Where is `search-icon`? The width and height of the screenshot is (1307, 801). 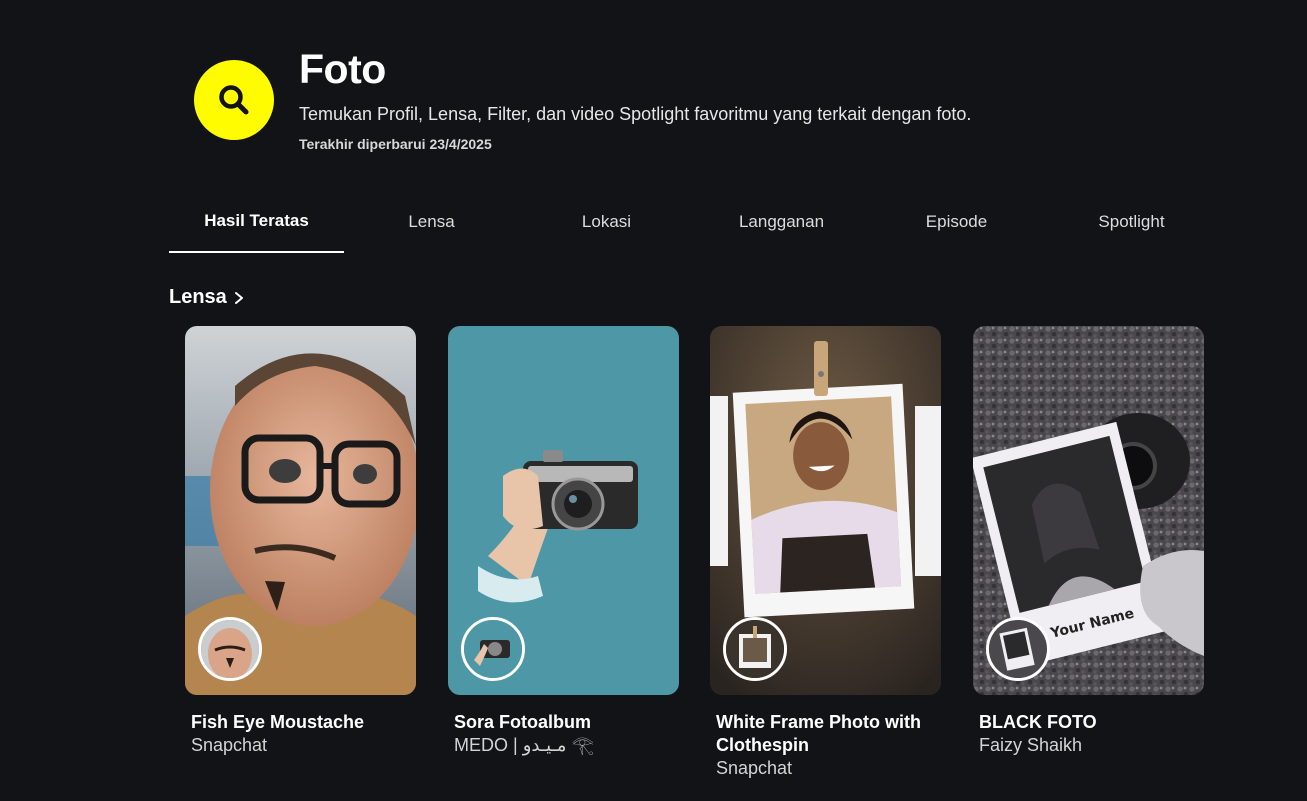
search-icon is located at coordinates (234, 100).